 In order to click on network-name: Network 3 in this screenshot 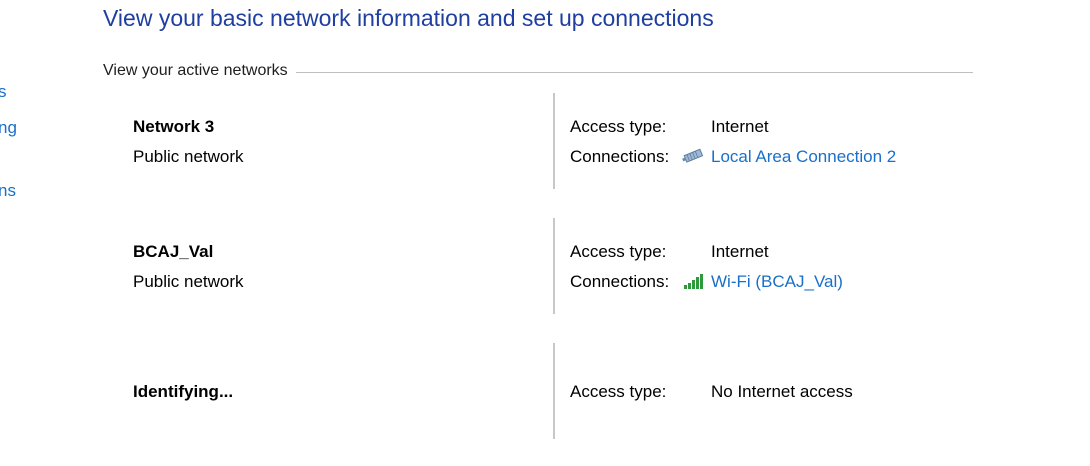, I will do `click(174, 126)`.